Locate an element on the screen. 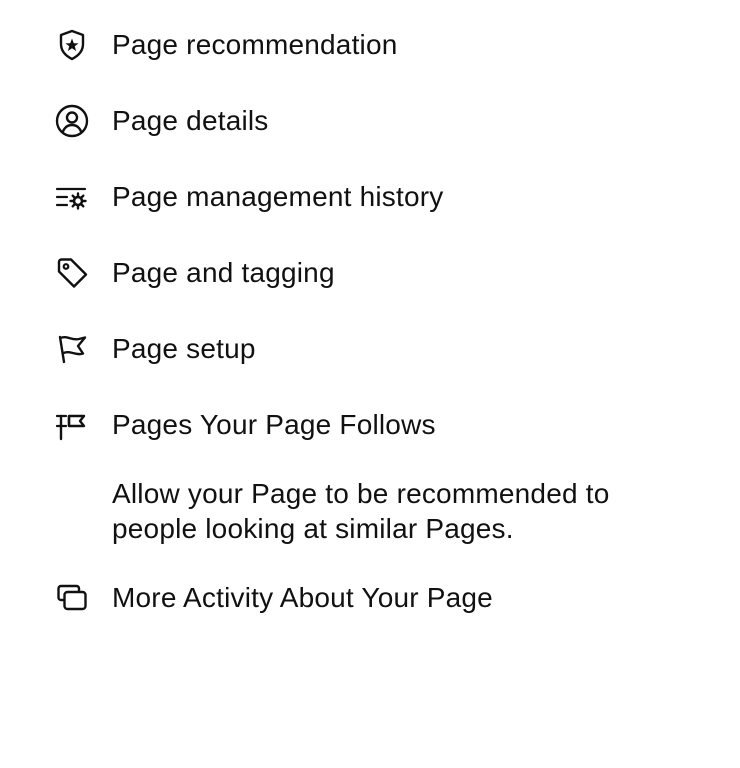 This screenshot has width=740, height=768. shield-star-icon is located at coordinates (72, 45).